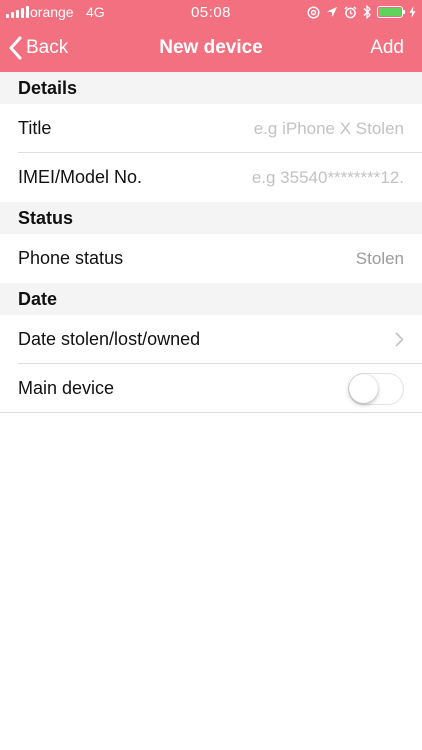 Image resolution: width=422 pixels, height=750 pixels. I want to click on status-icons, so click(361, 12).